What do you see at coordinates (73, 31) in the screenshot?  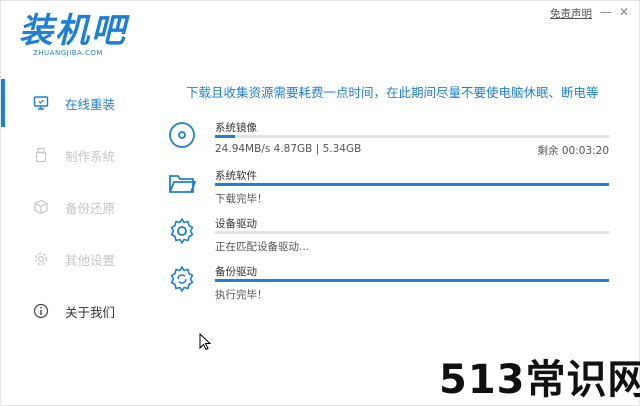 I see `logo-text: 装机吧` at bounding box center [73, 31].